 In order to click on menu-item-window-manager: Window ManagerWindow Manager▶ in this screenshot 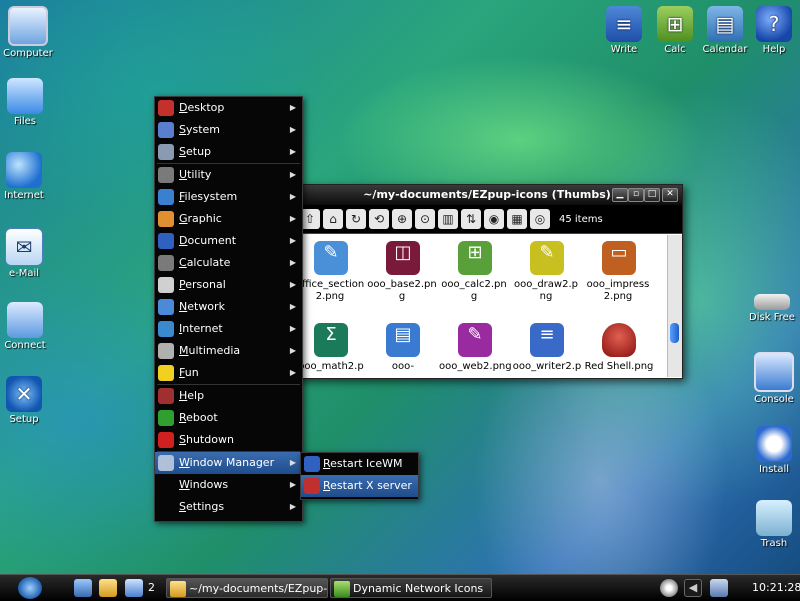, I will do `click(228, 463)`.